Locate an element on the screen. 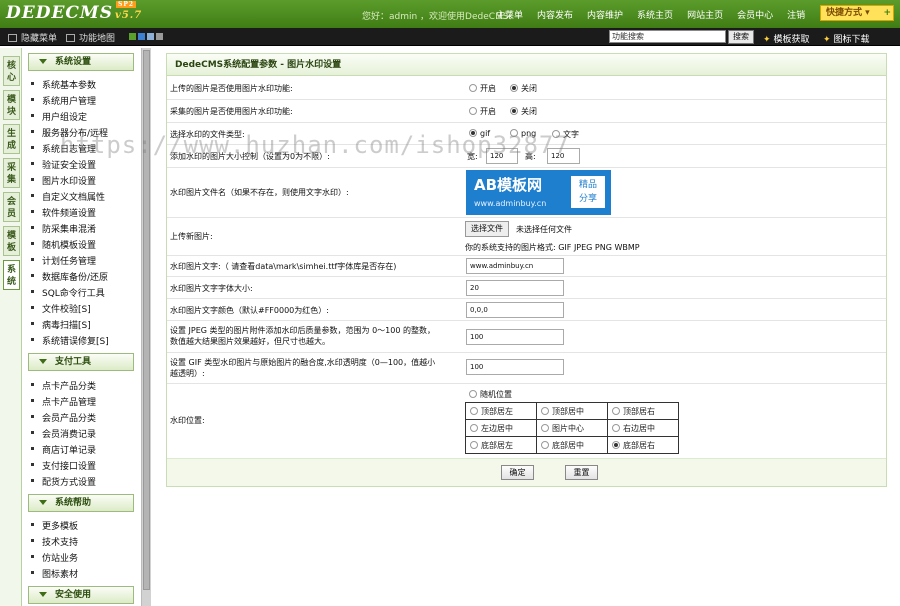 This screenshot has height=606, width=900. sidebar-item: SQL命令行工具 is located at coordinates (68, 292).